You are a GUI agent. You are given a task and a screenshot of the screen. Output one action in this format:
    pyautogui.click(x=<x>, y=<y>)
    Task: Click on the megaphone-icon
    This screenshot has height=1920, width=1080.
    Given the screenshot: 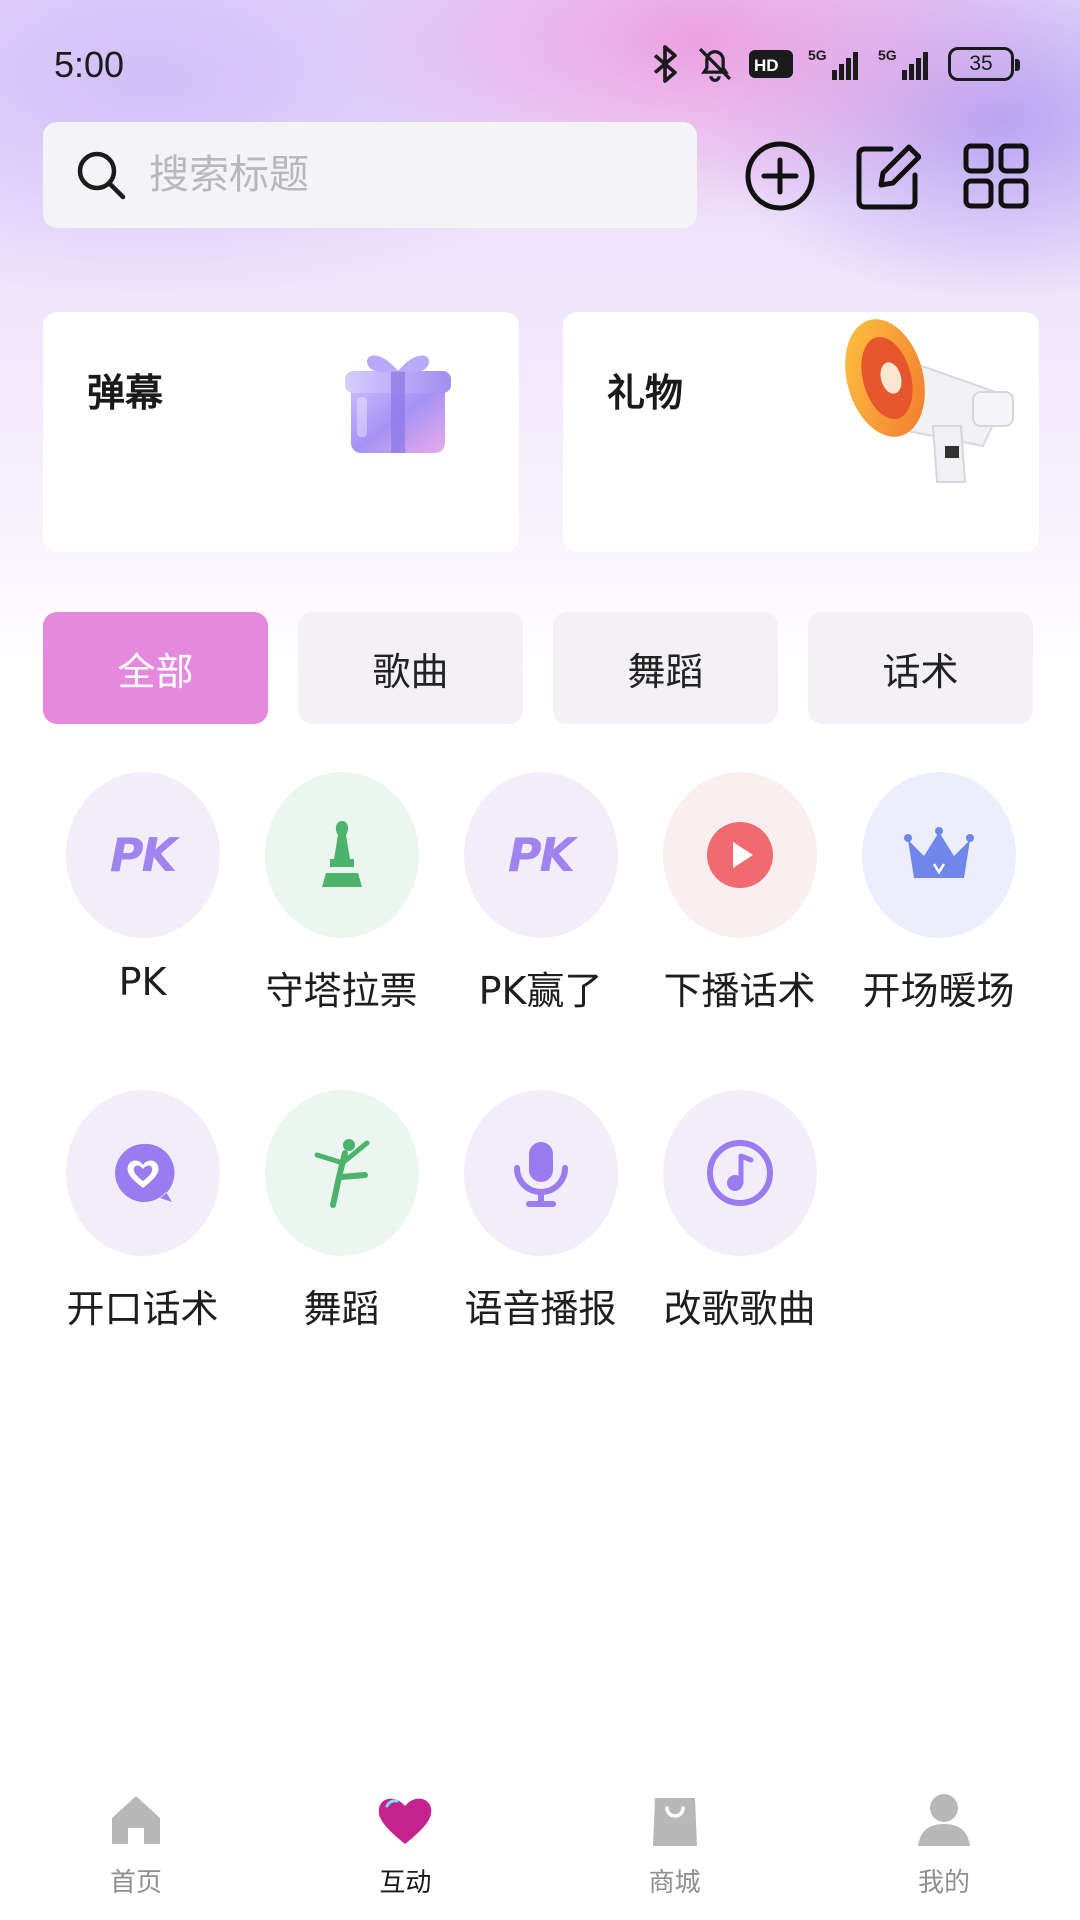 What is the action you would take?
    pyautogui.click(x=929, y=401)
    